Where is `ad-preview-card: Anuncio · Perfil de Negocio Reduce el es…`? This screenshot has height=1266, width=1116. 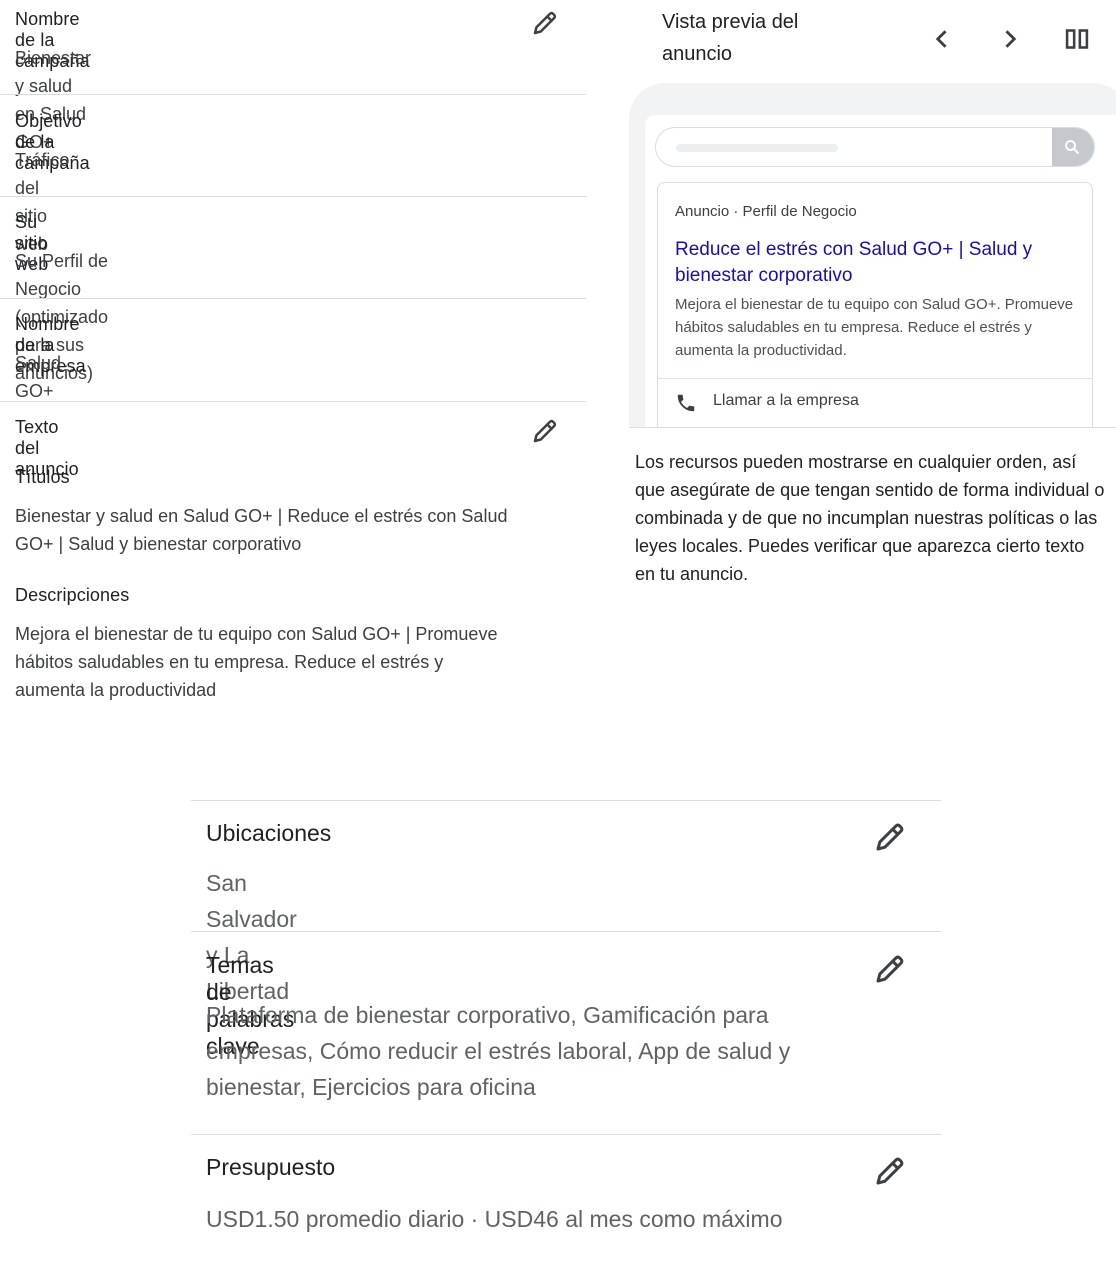
ad-preview-card: Anuncio · Perfil de Negocio Reduce el es… is located at coordinates (875, 305).